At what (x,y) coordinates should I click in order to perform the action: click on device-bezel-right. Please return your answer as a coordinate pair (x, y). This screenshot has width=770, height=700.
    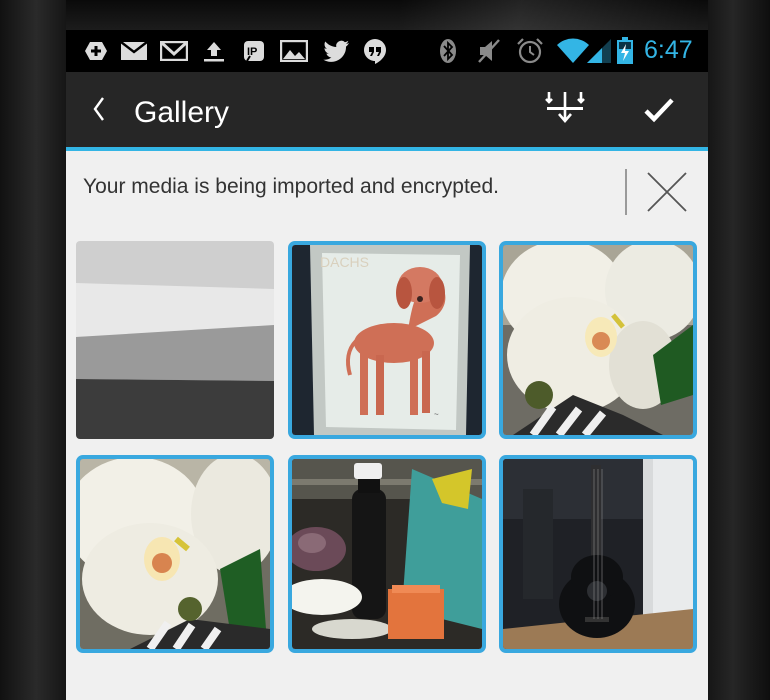
    Looking at the image, I should click on (739, 350).